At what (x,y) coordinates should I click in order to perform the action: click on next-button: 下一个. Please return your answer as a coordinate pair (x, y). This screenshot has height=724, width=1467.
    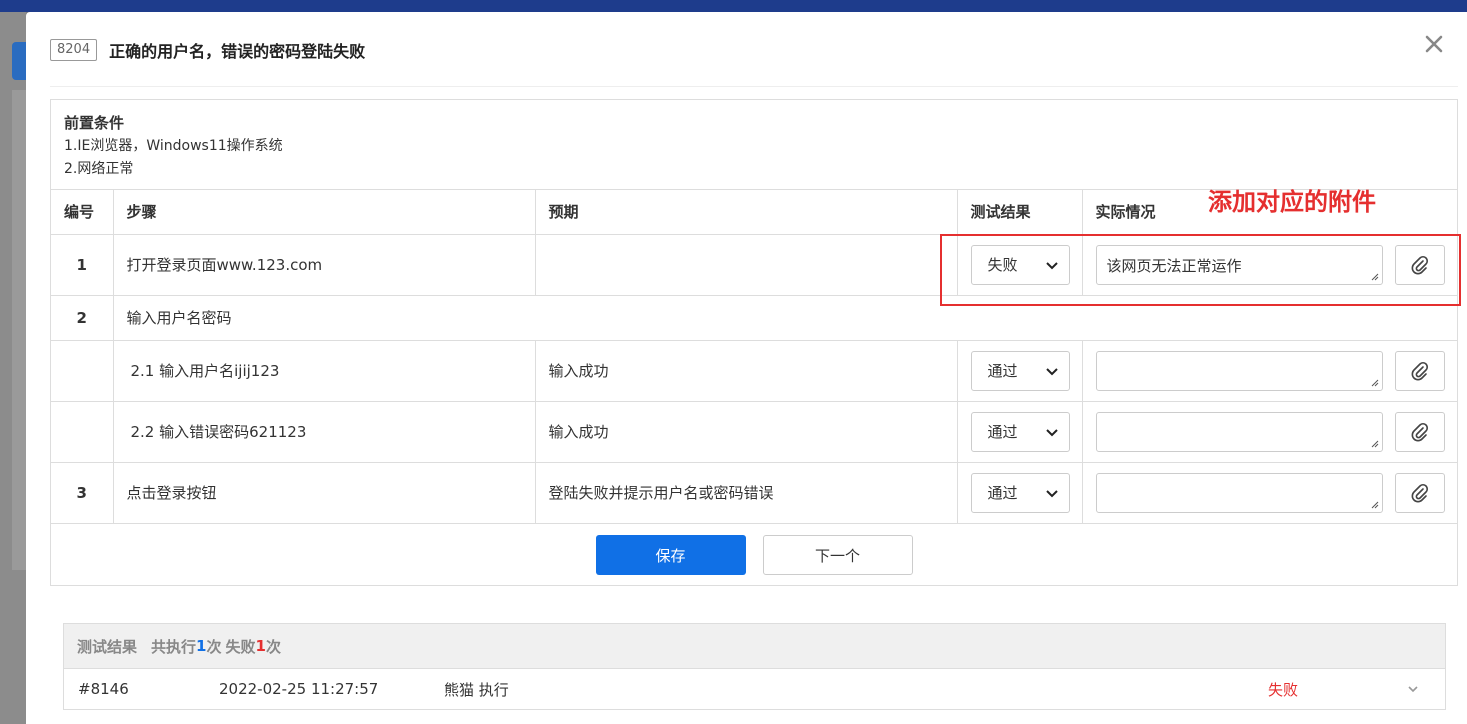
    Looking at the image, I should click on (837, 555).